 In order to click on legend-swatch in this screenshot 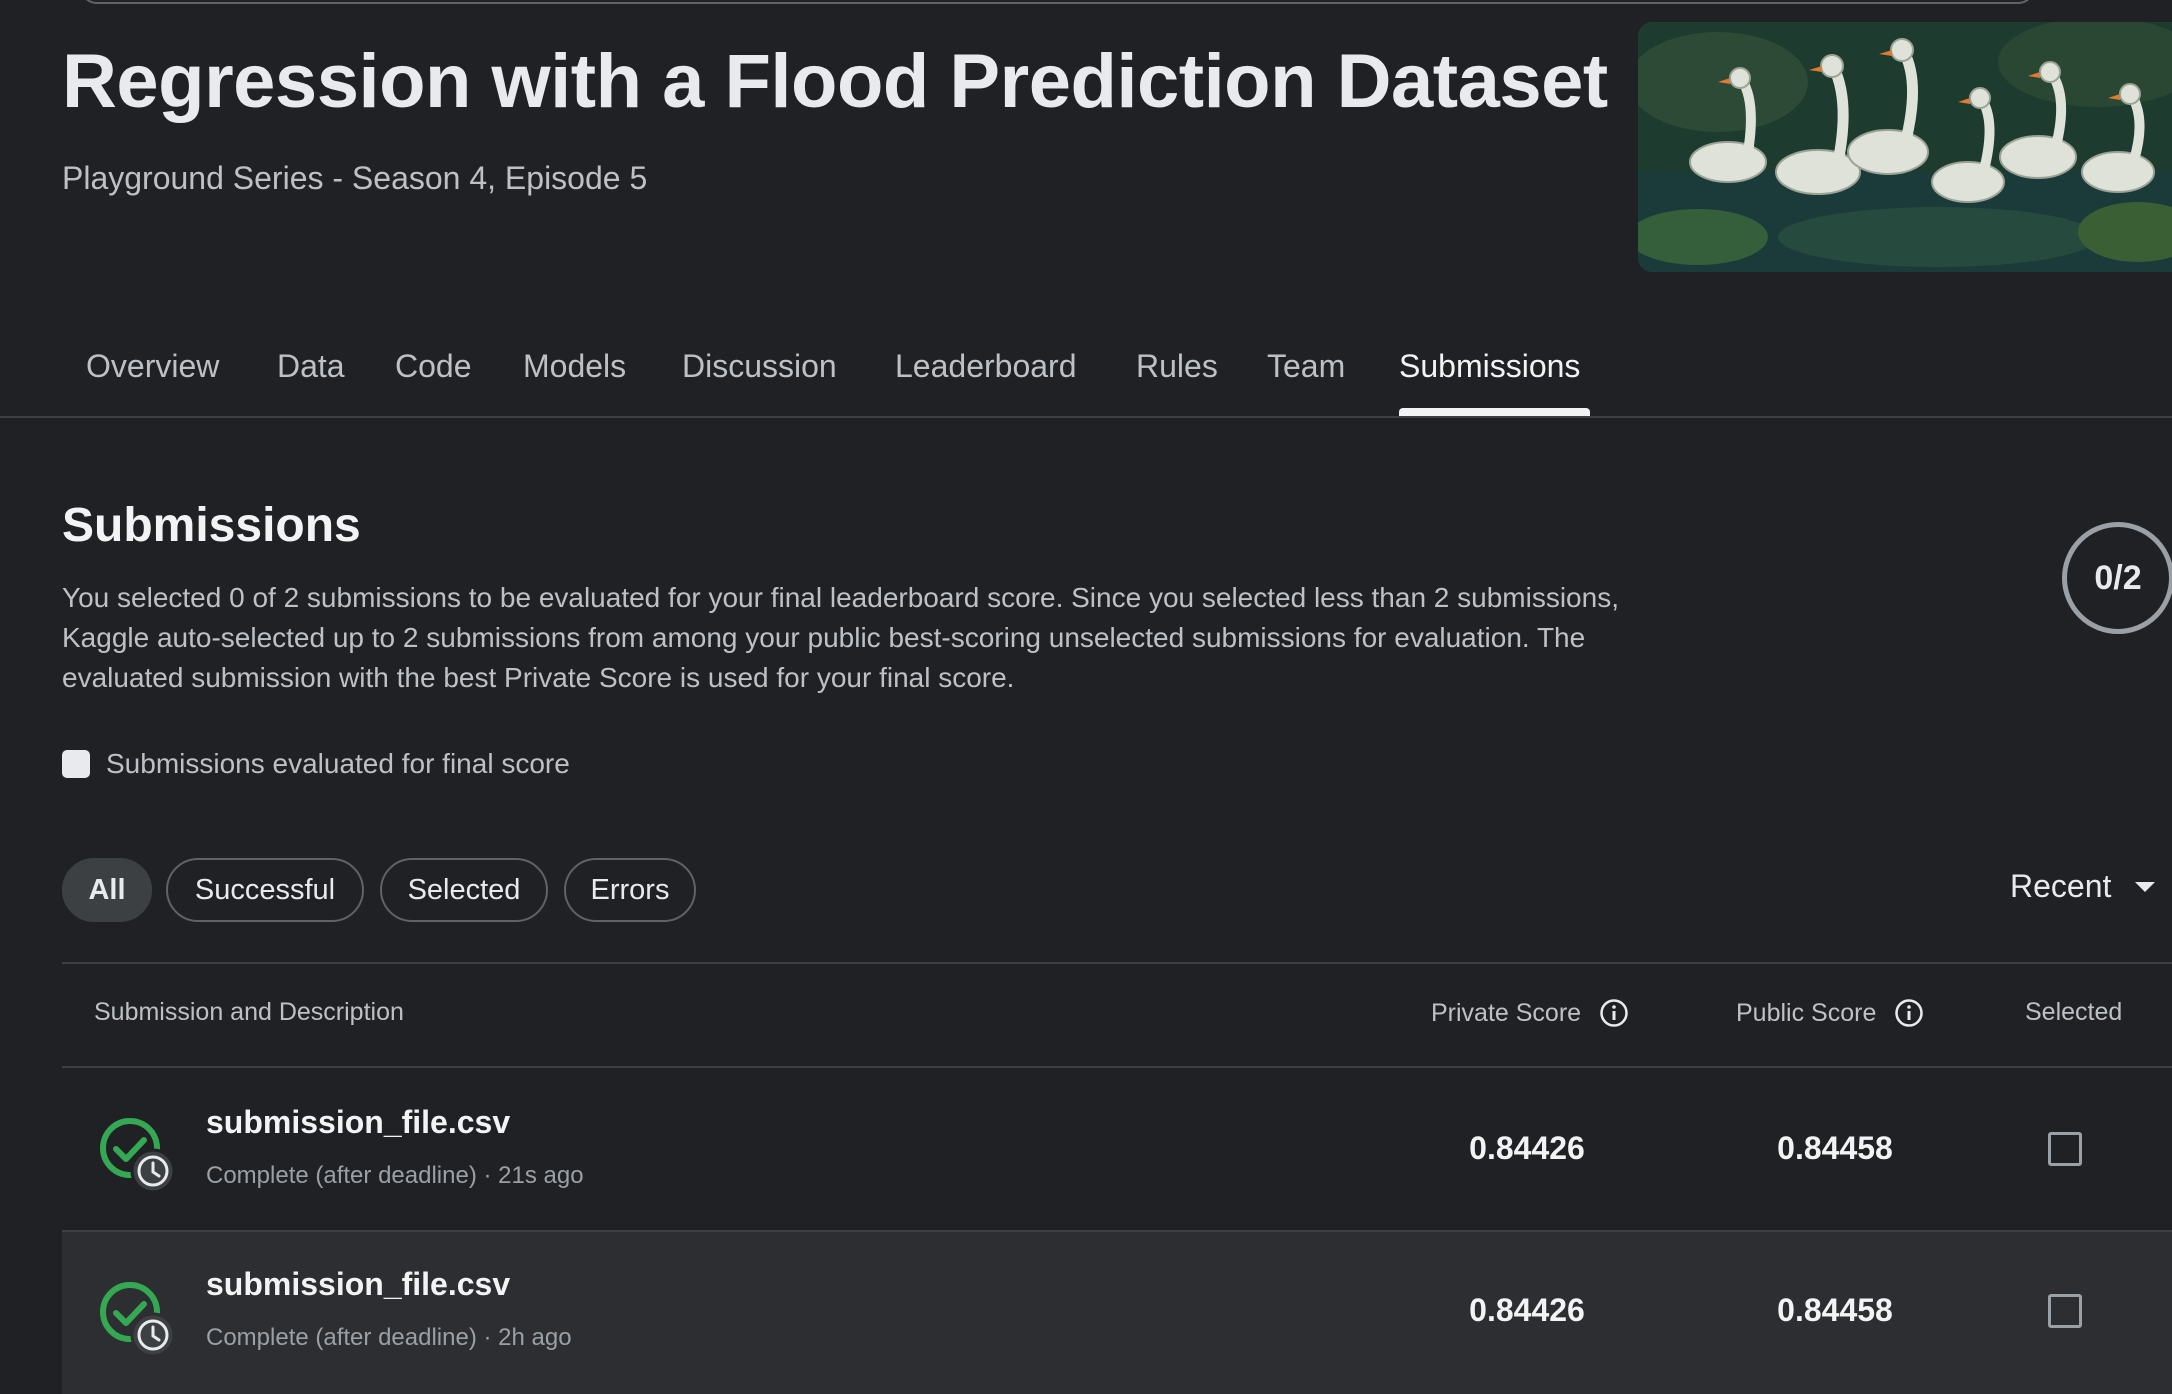, I will do `click(76, 764)`.